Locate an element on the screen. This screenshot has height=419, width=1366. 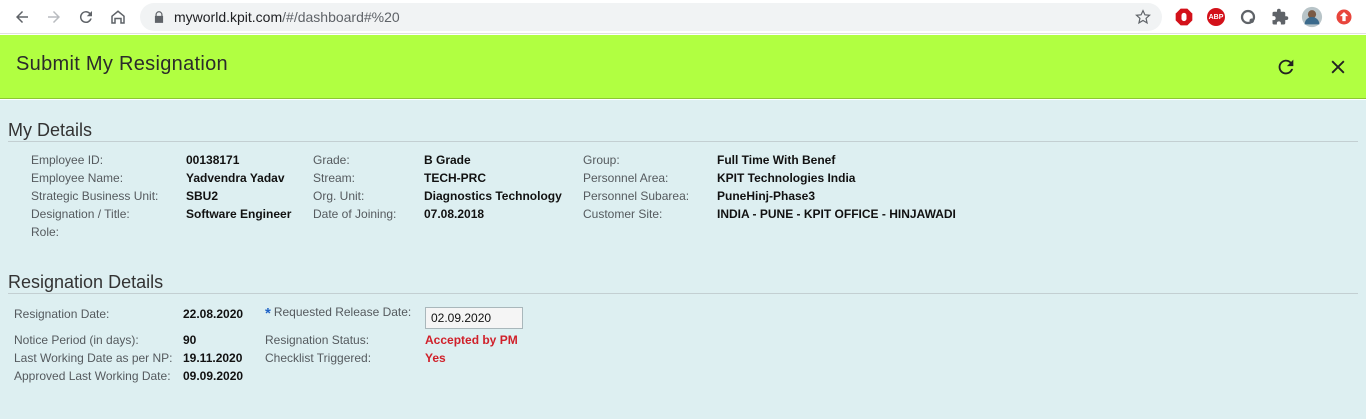
personnel-subarea-value: PuneHinj-Phase3 is located at coordinates (766, 196).